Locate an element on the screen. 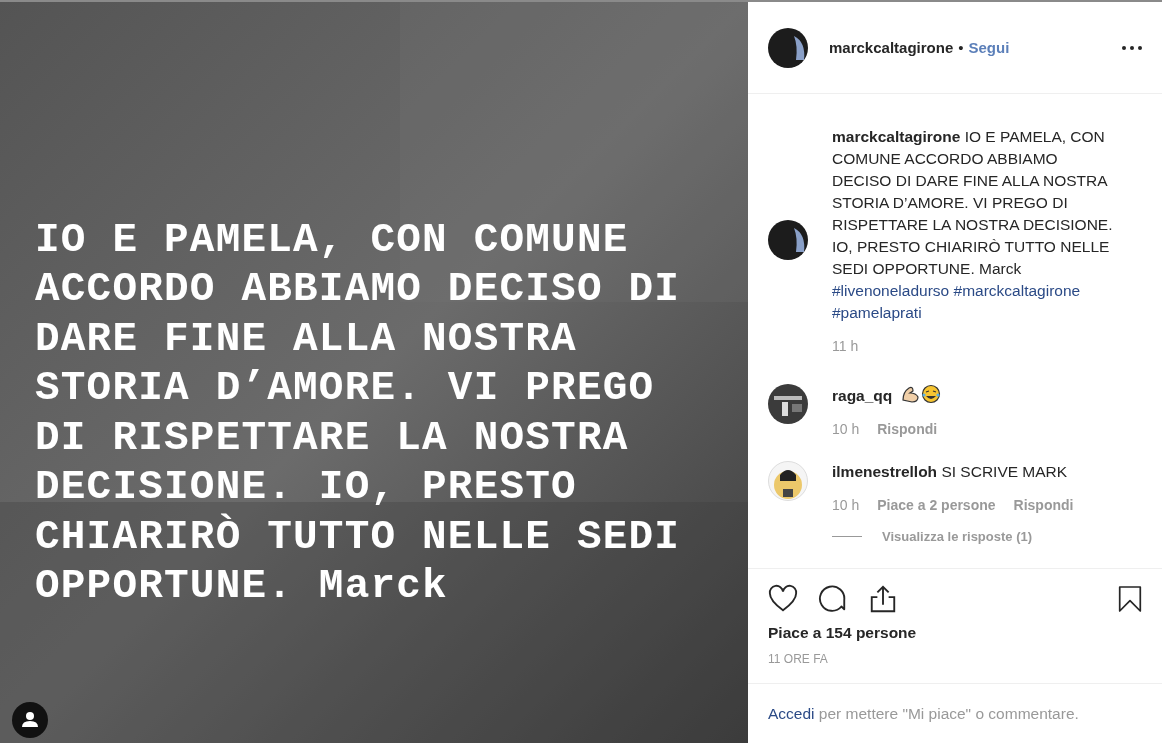 The width and height of the screenshot is (1162, 743). bookmark-icon is located at coordinates (1130, 599).